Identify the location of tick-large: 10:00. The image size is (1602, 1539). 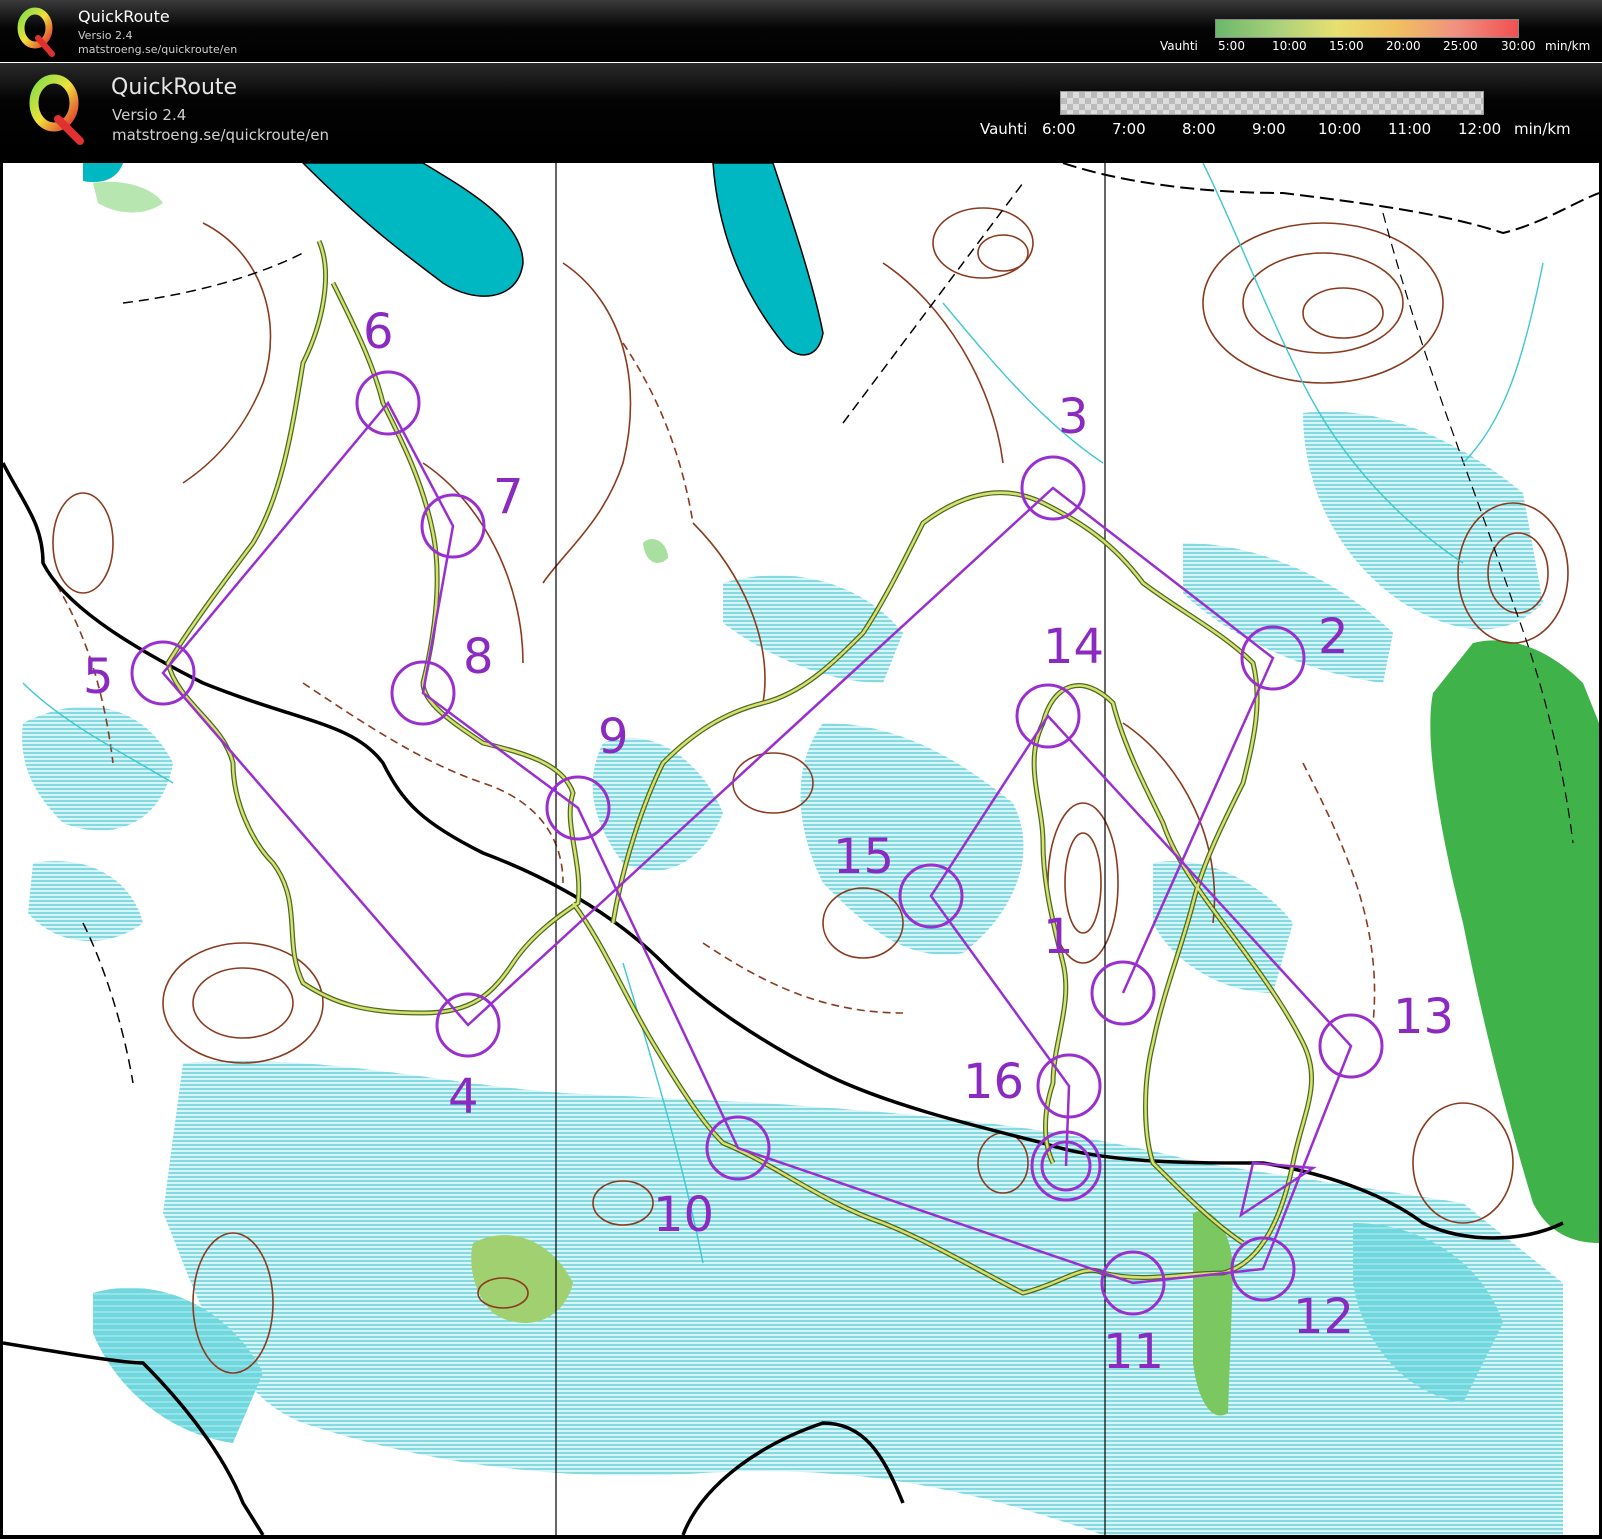
(1340, 129).